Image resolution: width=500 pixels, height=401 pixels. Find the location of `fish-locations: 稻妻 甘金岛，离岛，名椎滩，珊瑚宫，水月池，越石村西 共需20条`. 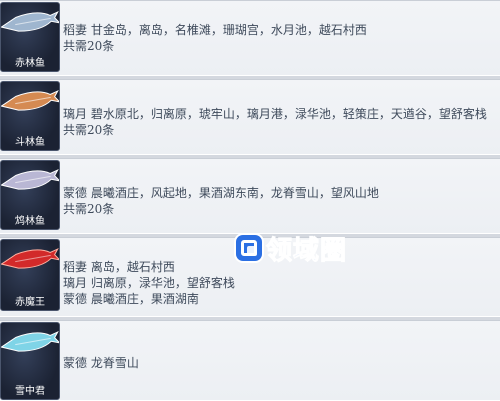

fish-locations: 稻妻 甘金岛，离岛，名椎滩，珊瑚宫，水月池，越石村西 共需20条 is located at coordinates (215, 38).